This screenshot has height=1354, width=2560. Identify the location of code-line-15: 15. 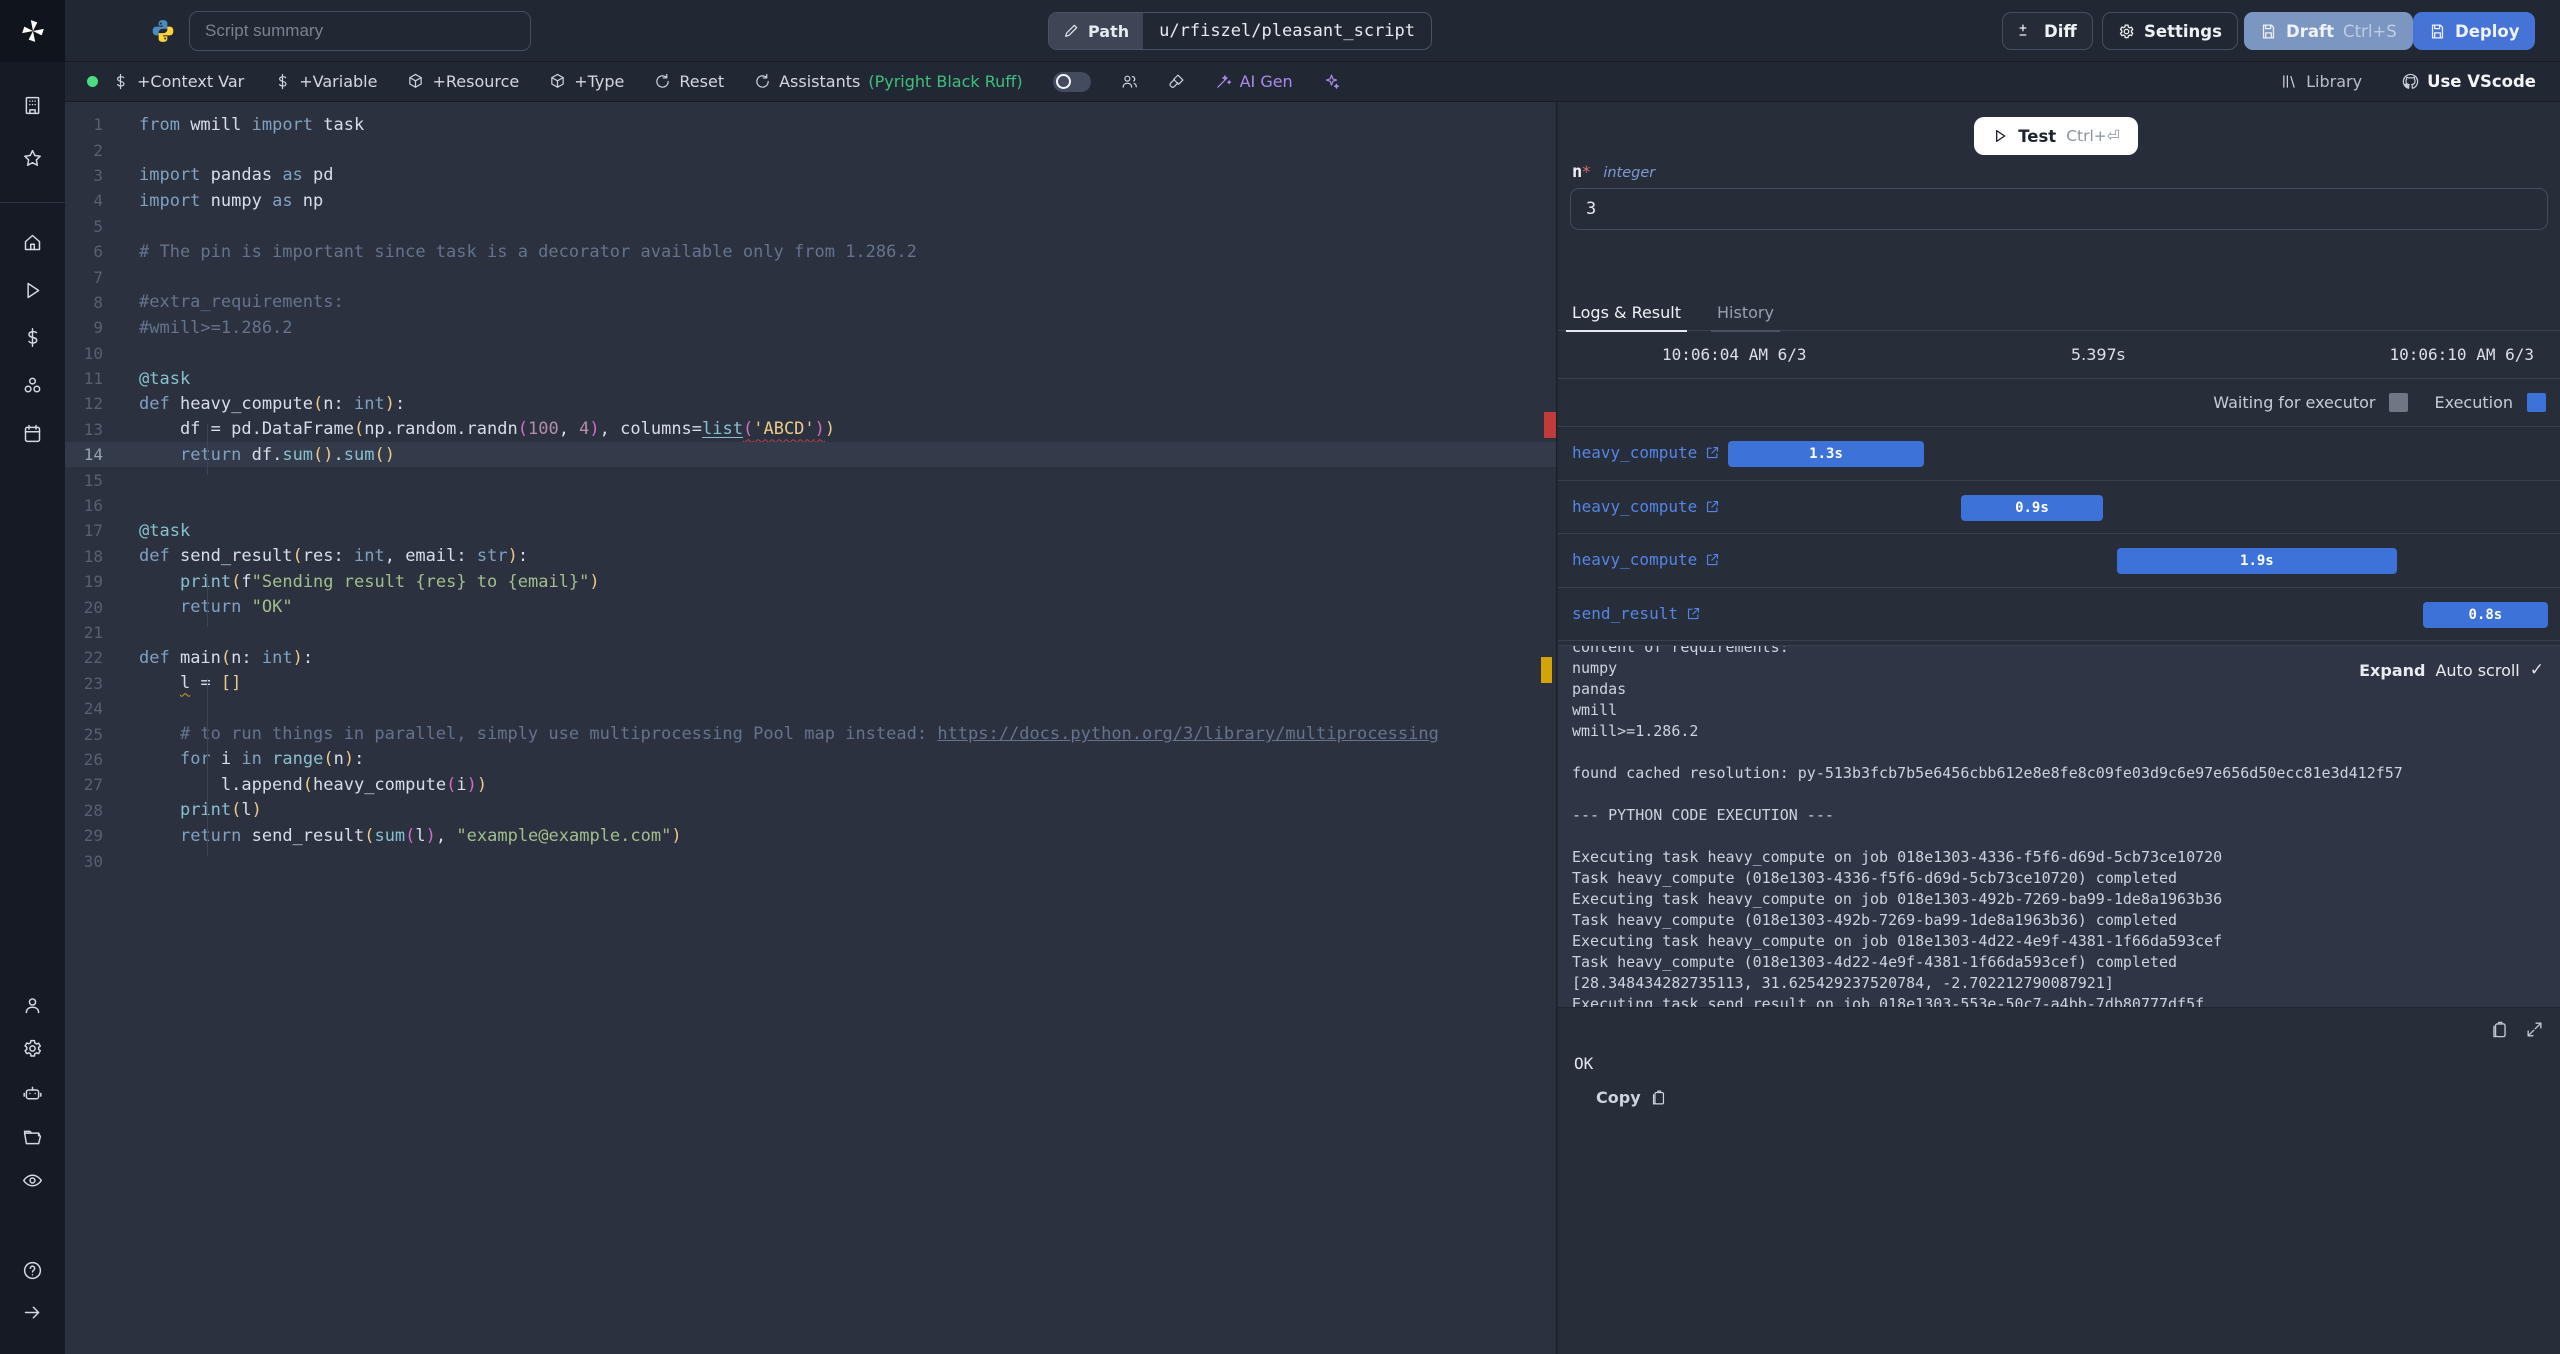
(810, 479).